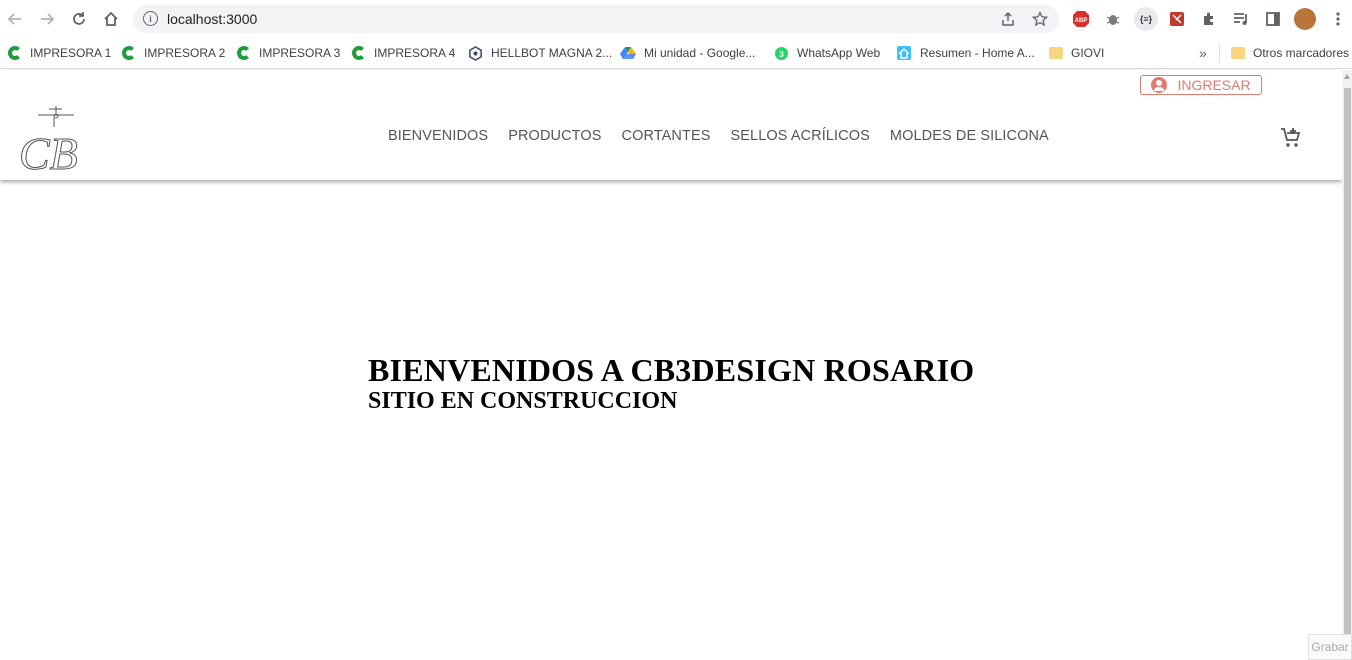 This screenshot has height=660, width=1352. I want to click on google-drive-icon, so click(628, 53).